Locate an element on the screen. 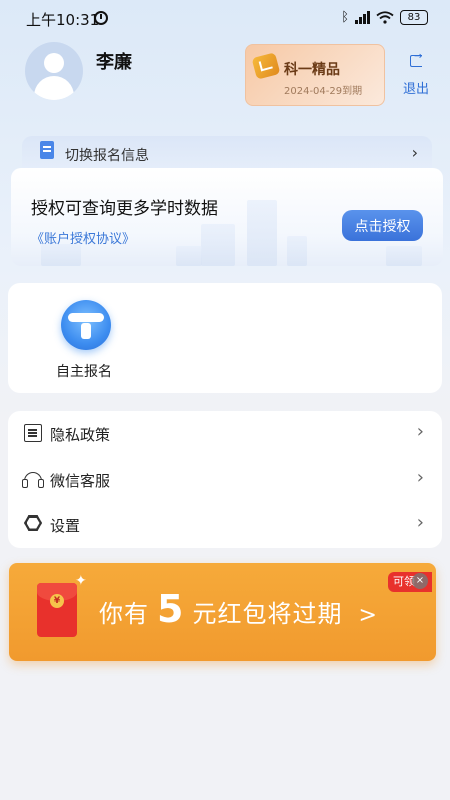  vip-expiry-date: 2024-04-29到期 is located at coordinates (323, 91).